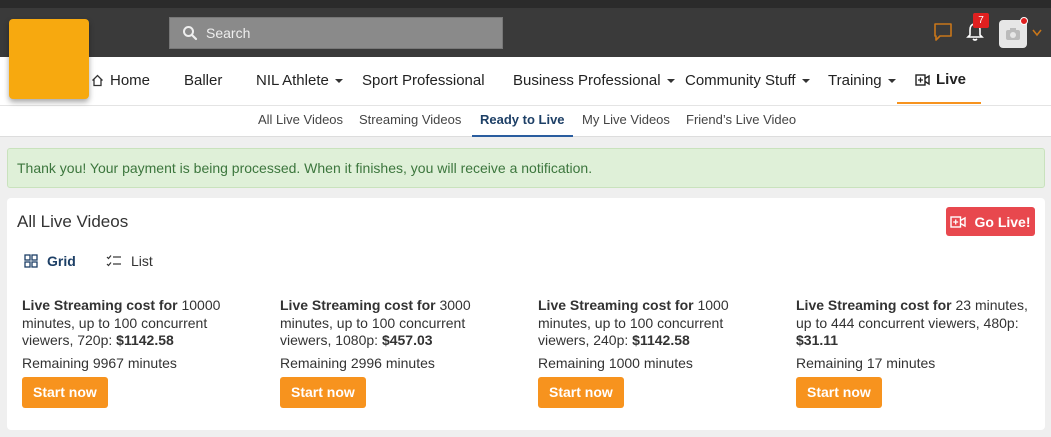 The image size is (1051, 437). What do you see at coordinates (97, 80) in the screenshot?
I see `home-icon` at bounding box center [97, 80].